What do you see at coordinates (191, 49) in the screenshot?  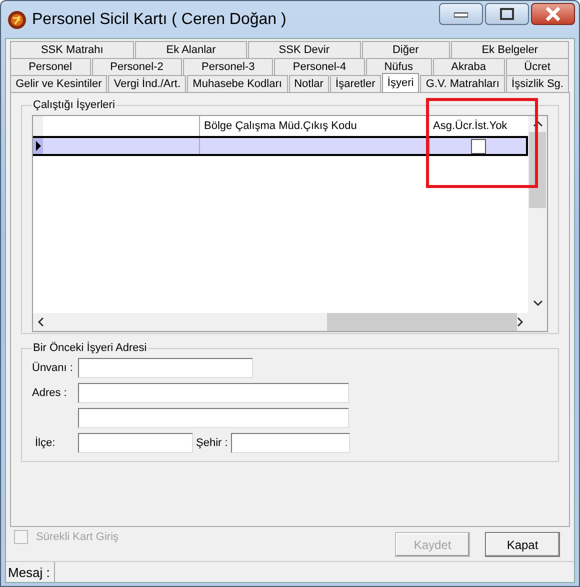 I see `tab: Ek Alanlar` at bounding box center [191, 49].